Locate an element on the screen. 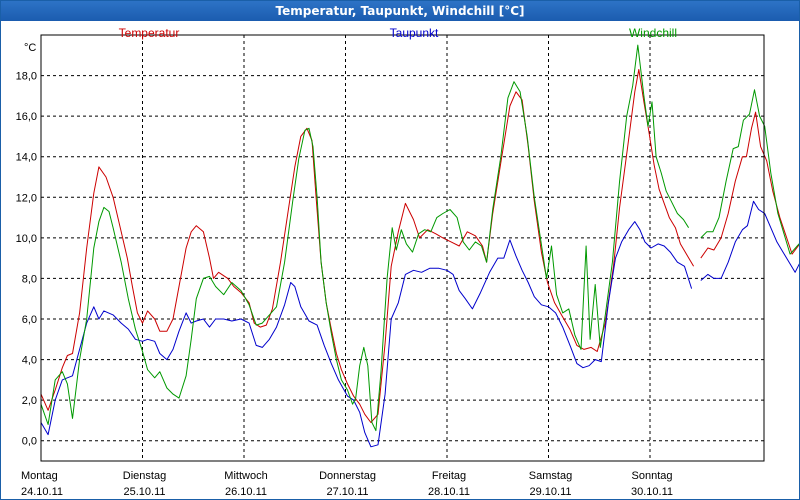  x-tick-weekday: Freitag is located at coordinates (449, 476).